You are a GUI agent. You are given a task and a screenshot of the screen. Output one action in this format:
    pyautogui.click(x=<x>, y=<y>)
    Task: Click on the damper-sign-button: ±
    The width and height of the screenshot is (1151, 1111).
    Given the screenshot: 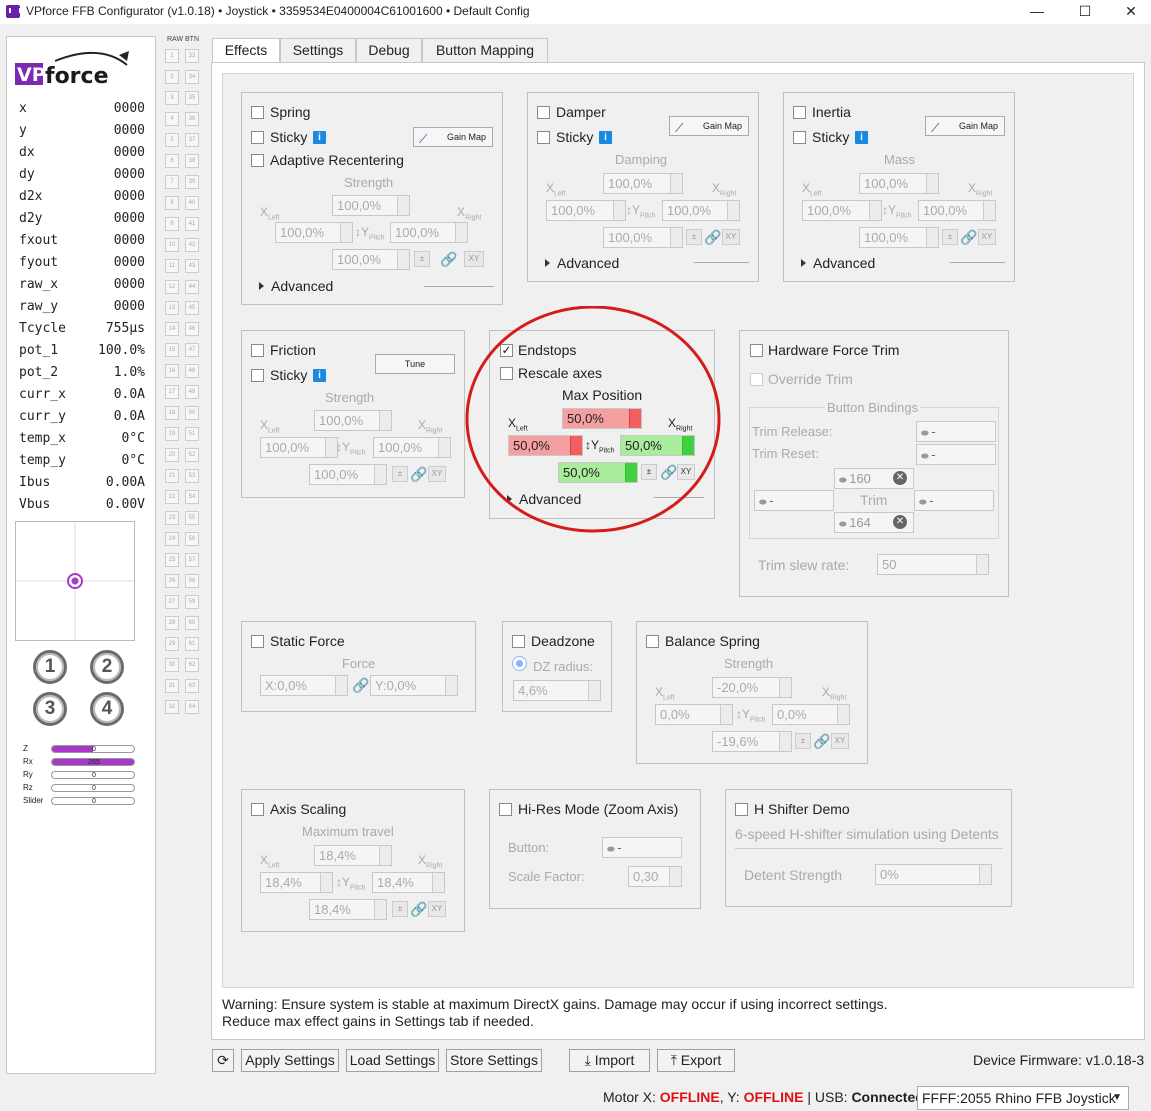 What is the action you would take?
    pyautogui.click(x=694, y=237)
    